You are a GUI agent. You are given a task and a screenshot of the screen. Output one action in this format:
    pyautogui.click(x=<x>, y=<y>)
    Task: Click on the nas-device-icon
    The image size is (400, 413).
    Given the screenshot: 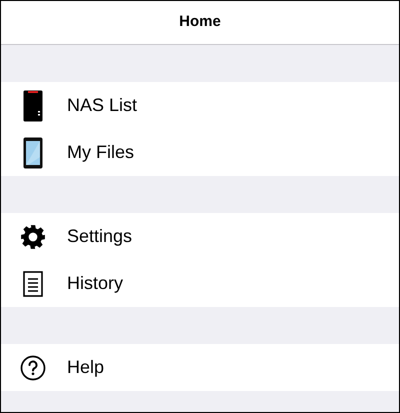 What is the action you would take?
    pyautogui.click(x=33, y=106)
    